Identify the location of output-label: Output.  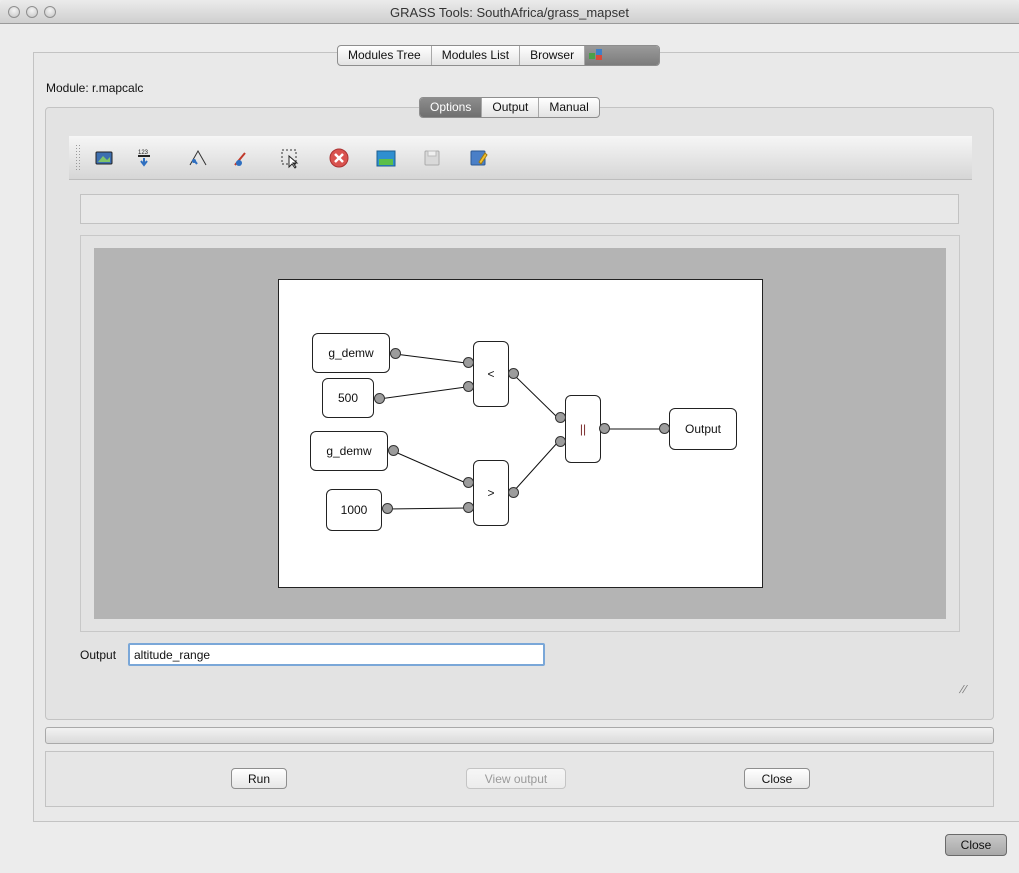
(98, 655).